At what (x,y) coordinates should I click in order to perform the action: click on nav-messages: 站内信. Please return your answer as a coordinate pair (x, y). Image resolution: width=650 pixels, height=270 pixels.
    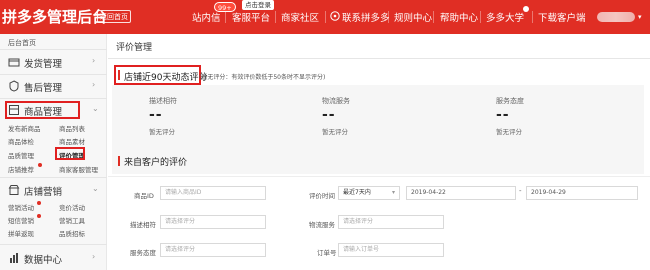
    Looking at the image, I should click on (206, 17).